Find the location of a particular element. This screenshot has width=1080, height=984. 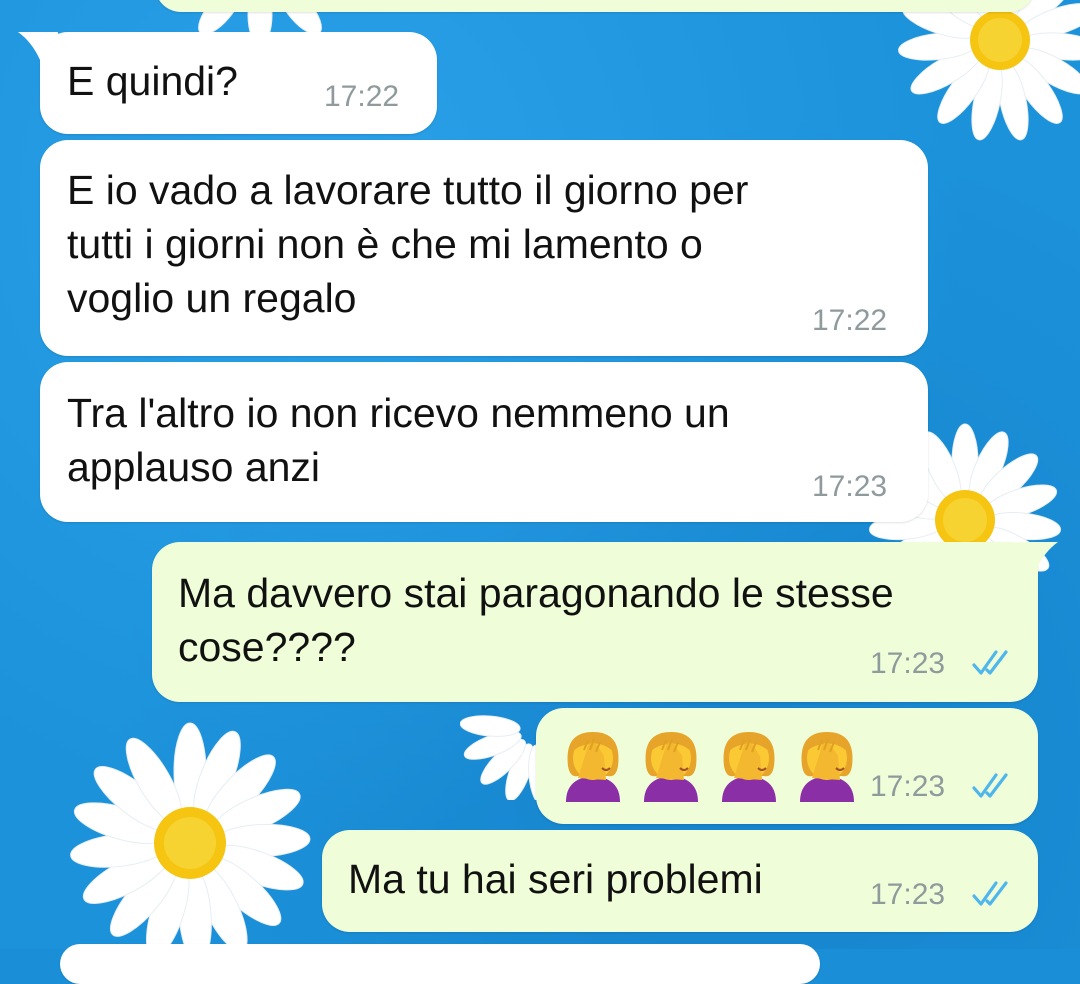

message-bubble-outgoing: Ma tu hai seri problemi 17:23 is located at coordinates (680, 881).